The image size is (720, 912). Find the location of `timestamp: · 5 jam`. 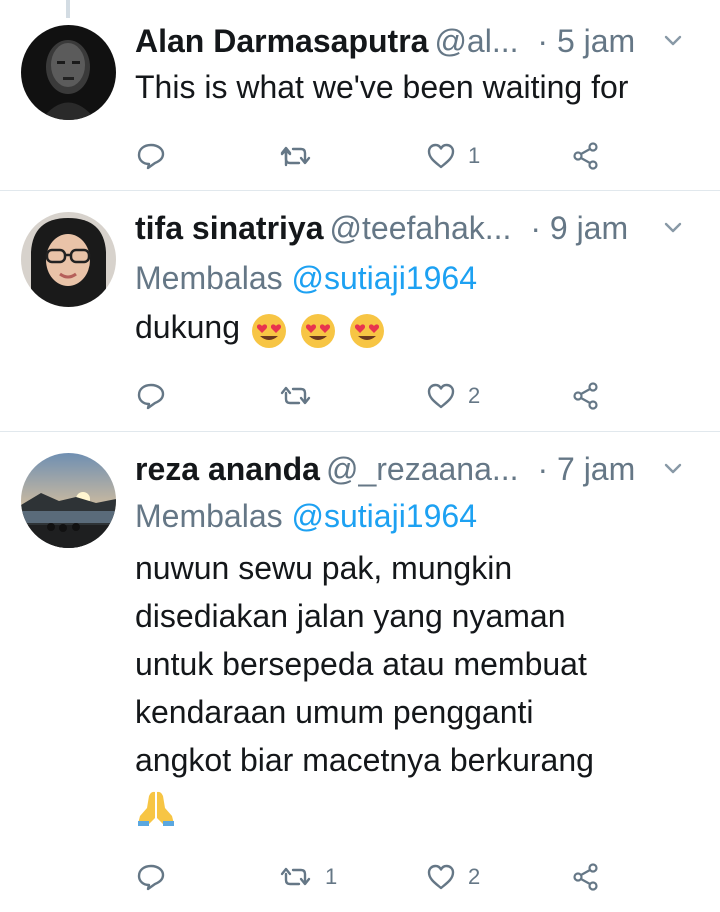

timestamp: · 5 jam is located at coordinates (586, 41).